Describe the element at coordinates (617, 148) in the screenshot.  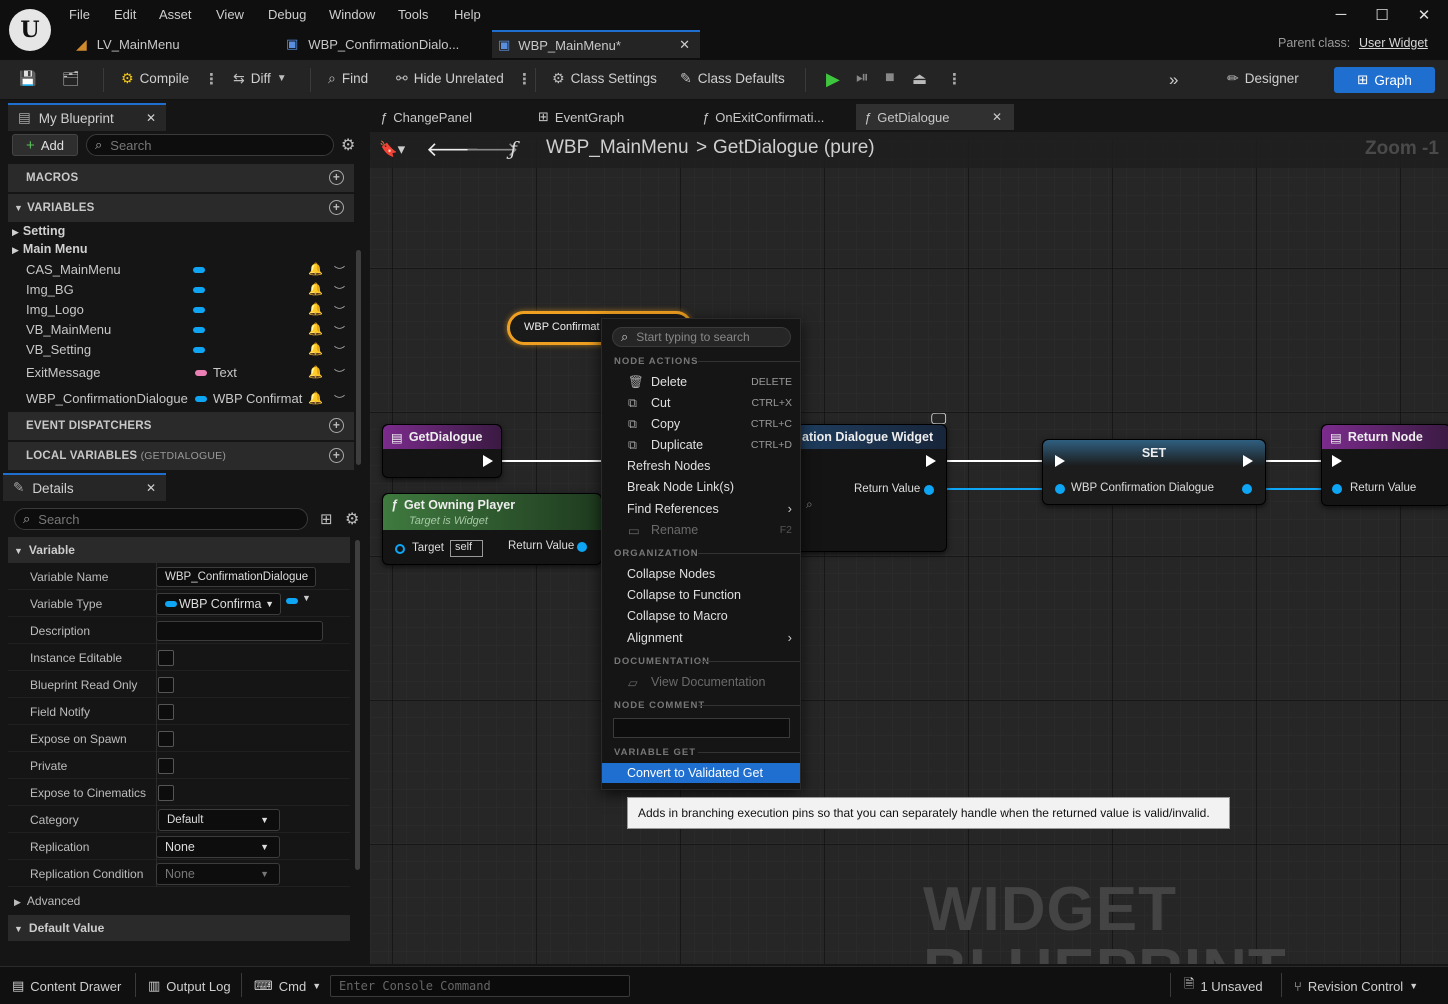
I see `breadcrumb-root: WBP_MainMenu` at that location.